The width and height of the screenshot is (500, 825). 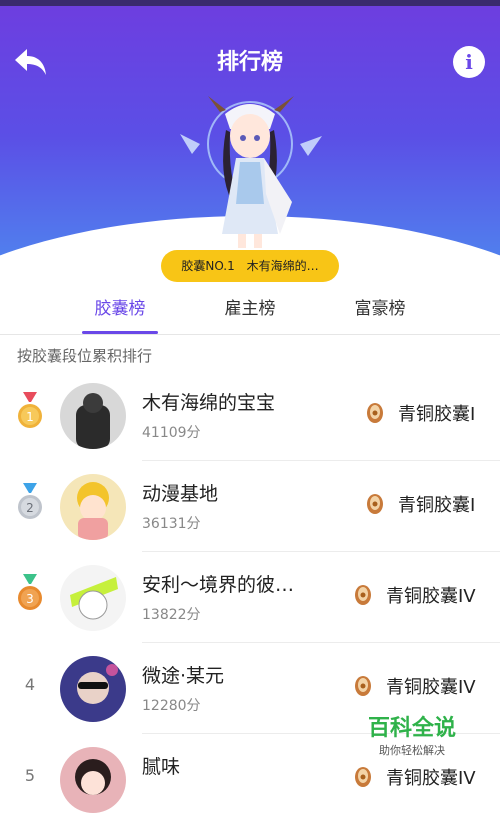 What do you see at coordinates (30, 684) in the screenshot?
I see `rank-number: 4` at bounding box center [30, 684].